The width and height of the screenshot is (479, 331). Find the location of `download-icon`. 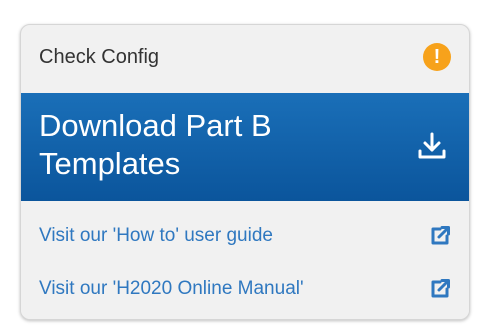

download-icon is located at coordinates (432, 145).